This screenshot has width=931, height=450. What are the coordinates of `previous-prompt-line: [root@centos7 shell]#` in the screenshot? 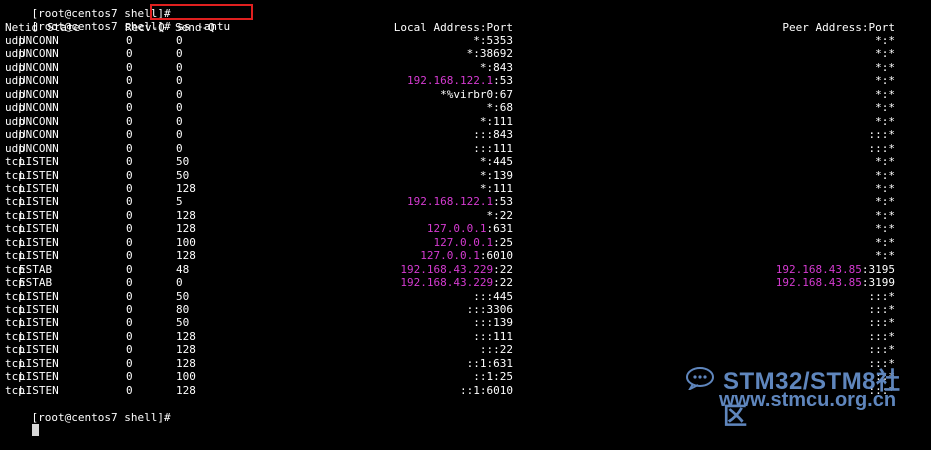 It's located at (88, 10).